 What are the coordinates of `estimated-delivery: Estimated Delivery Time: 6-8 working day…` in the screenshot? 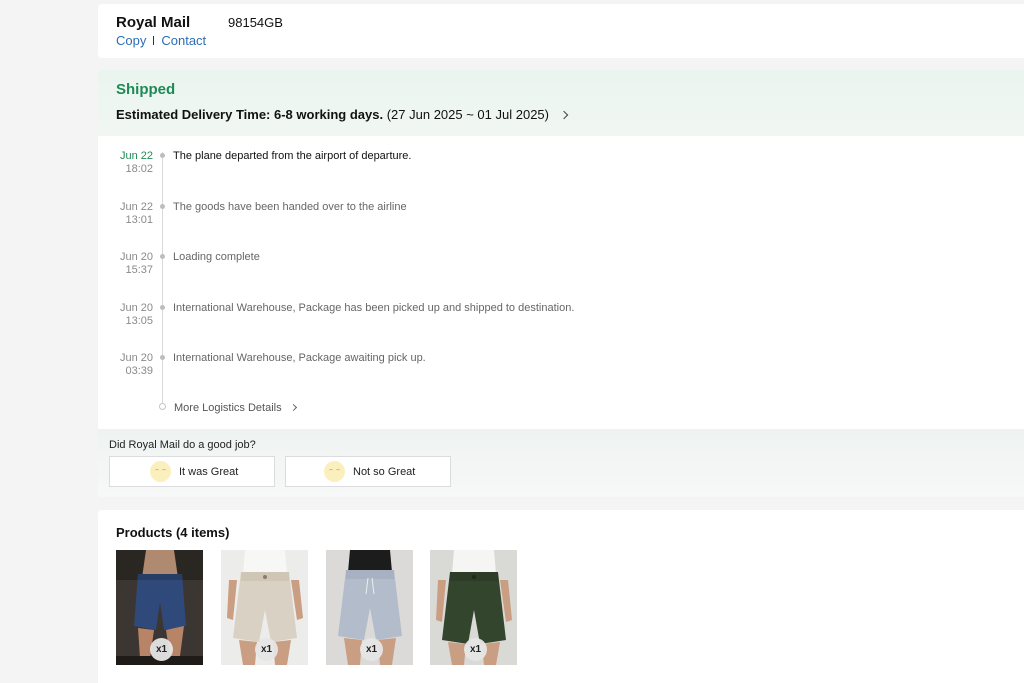 It's located at (342, 114).